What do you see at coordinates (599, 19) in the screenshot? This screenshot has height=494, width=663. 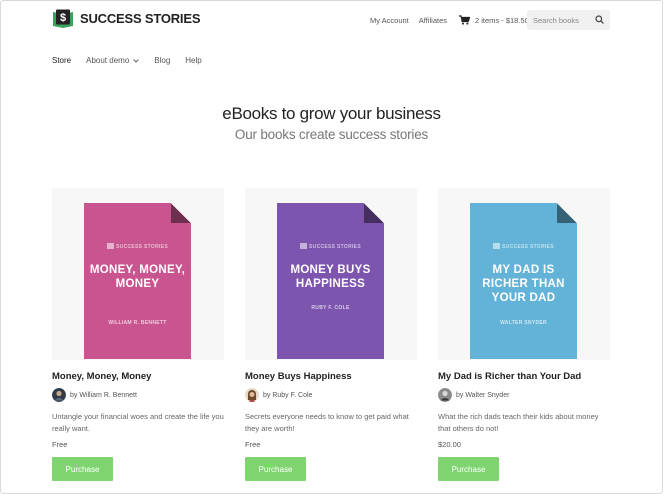 I see `search-icon` at bounding box center [599, 19].